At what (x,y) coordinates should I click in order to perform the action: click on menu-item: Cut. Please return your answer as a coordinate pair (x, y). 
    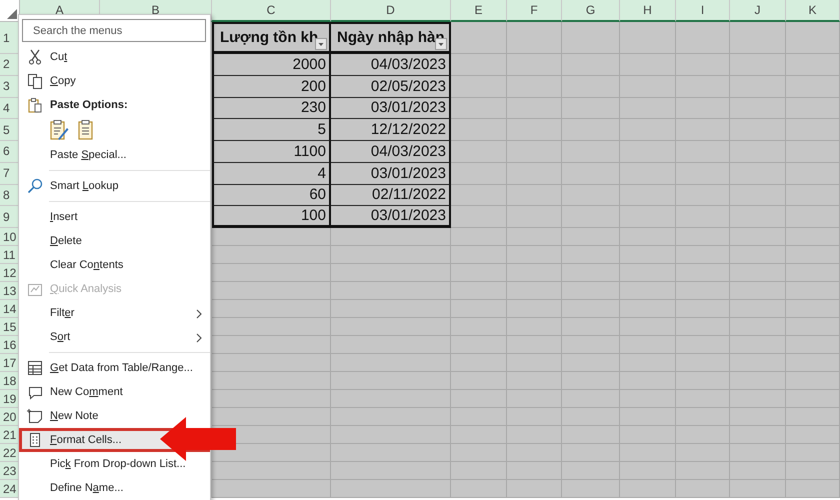
    Looking at the image, I should click on (114, 57).